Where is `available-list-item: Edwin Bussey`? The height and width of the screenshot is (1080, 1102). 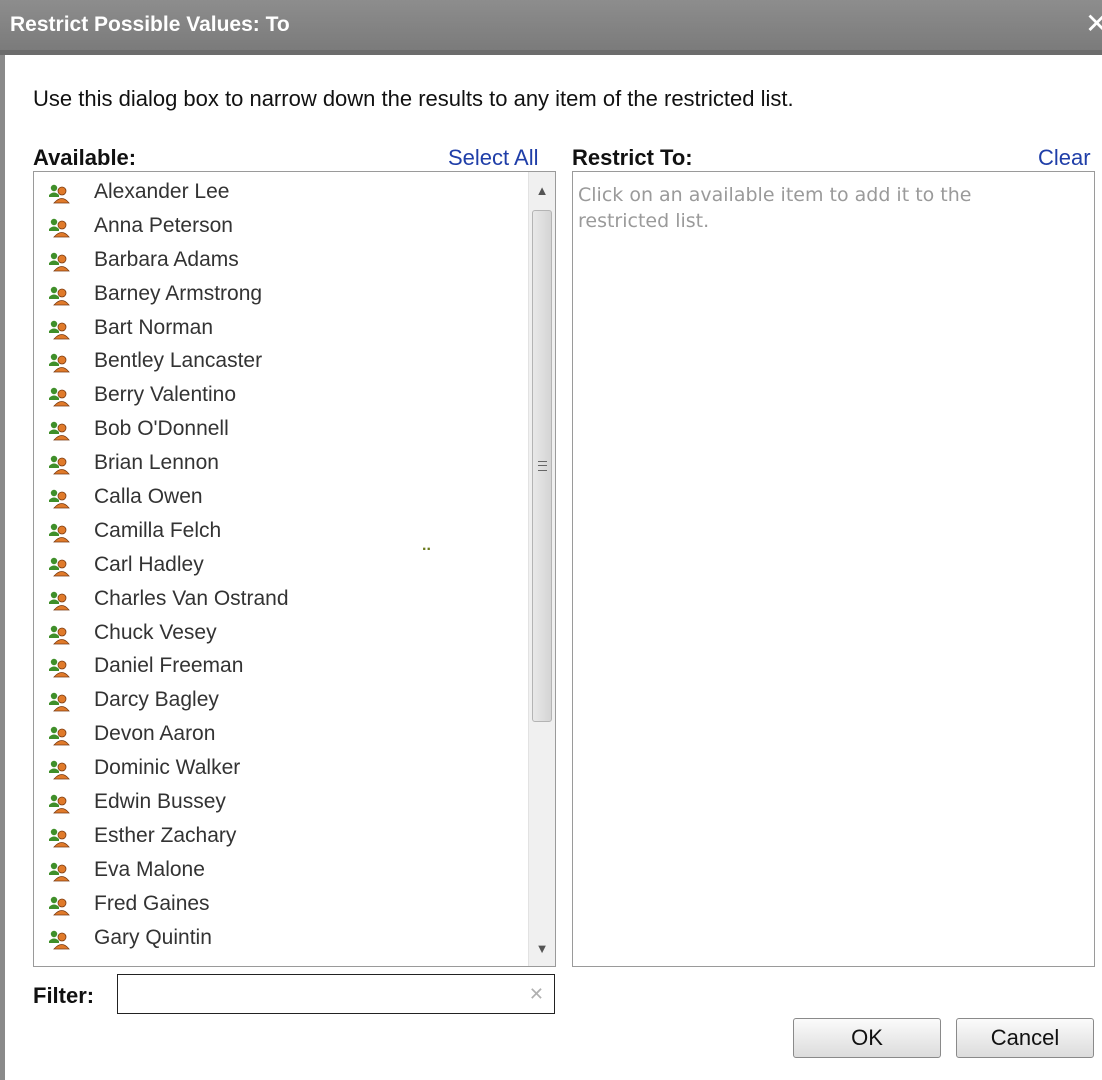 available-list-item: Edwin Bussey is located at coordinates (279, 802).